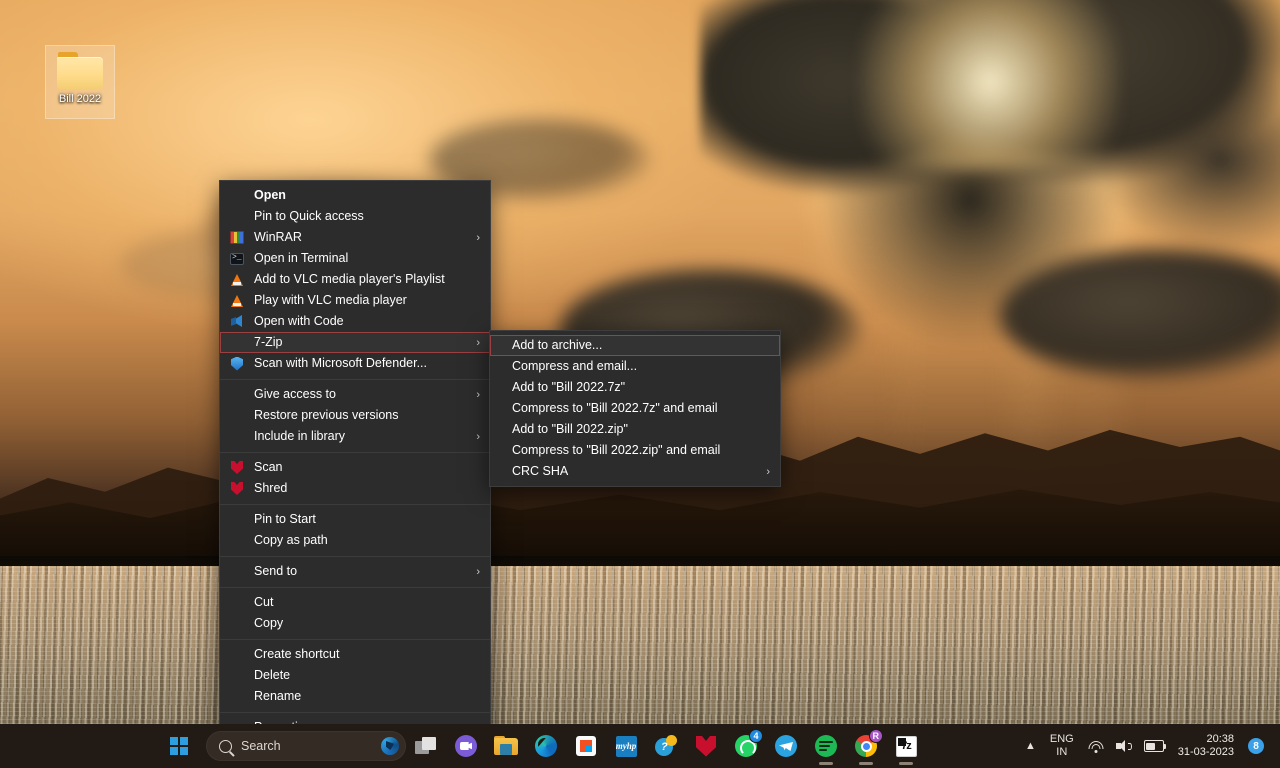 This screenshot has width=1280, height=768. I want to click on taskbar-icon-spotify, so click(826, 746).